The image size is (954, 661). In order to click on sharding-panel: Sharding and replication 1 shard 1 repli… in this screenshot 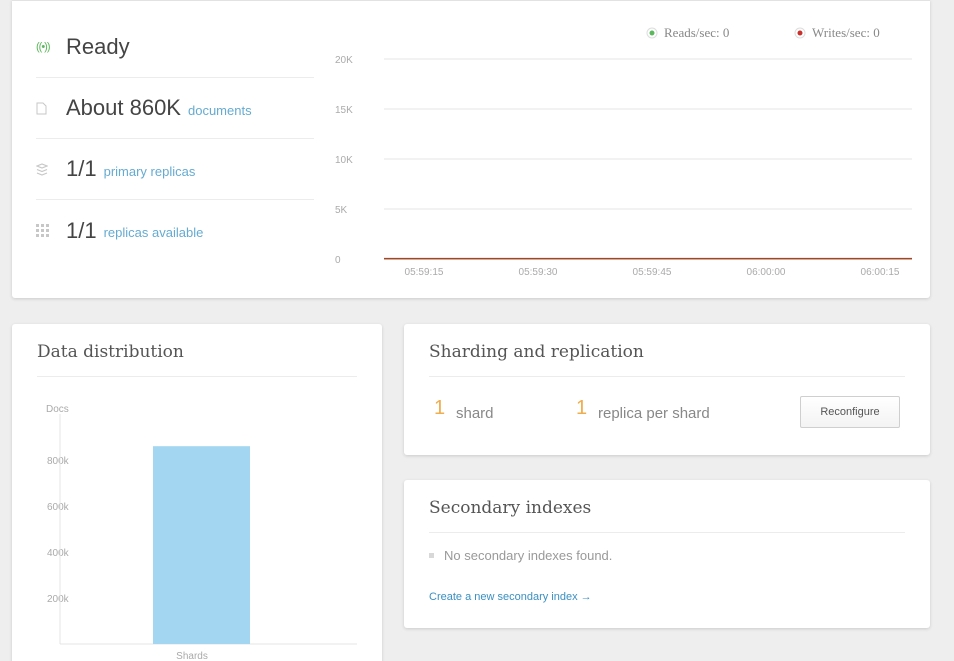, I will do `click(667, 389)`.